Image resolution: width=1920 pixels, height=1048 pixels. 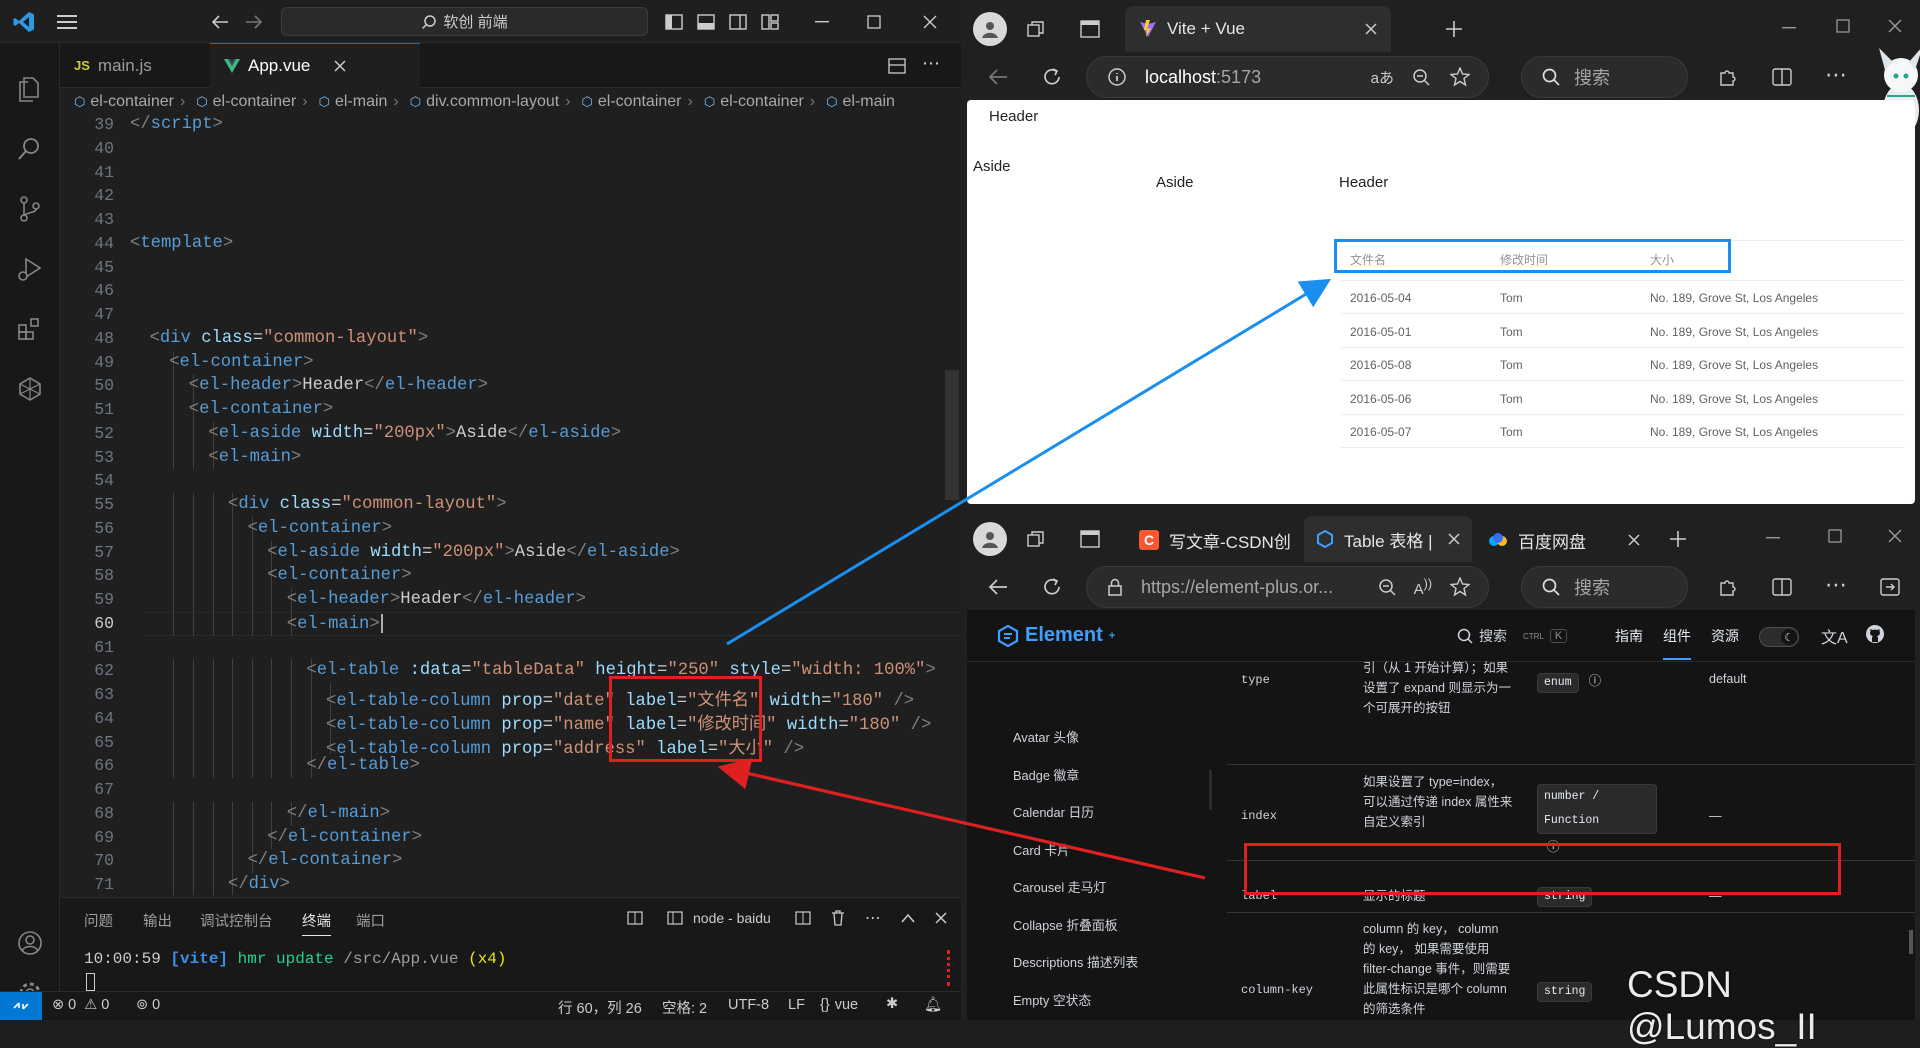 What do you see at coordinates (1911, 942) in the screenshot?
I see `page-scrollbar` at bounding box center [1911, 942].